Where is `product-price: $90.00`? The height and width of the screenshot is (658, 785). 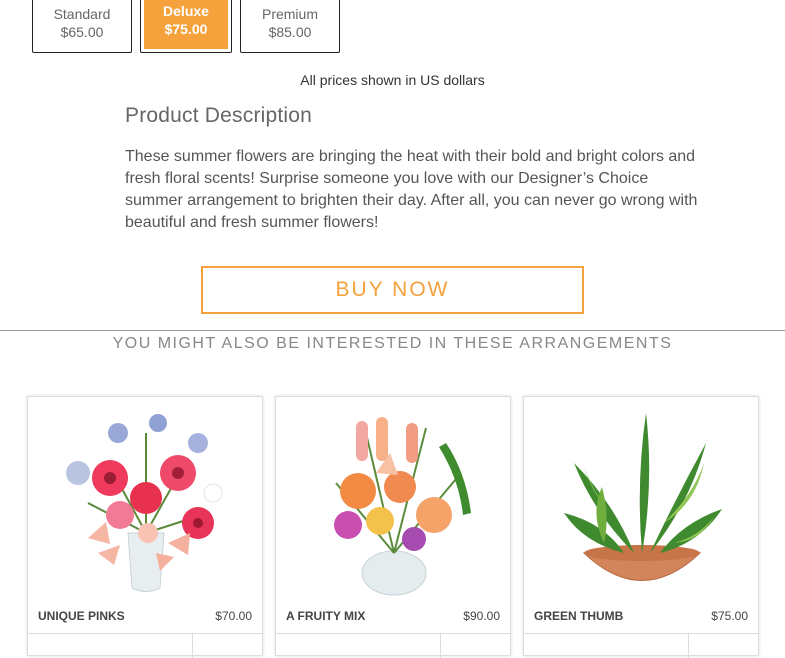 product-price: $90.00 is located at coordinates (481, 616).